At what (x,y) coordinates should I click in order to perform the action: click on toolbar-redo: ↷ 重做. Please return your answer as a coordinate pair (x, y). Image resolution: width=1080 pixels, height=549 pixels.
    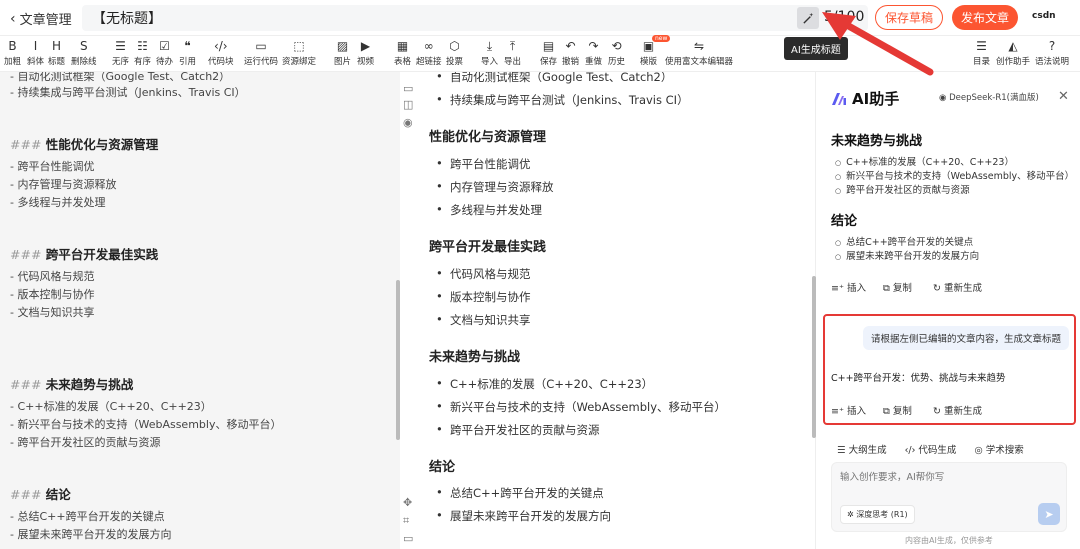
    Looking at the image, I should click on (593, 52).